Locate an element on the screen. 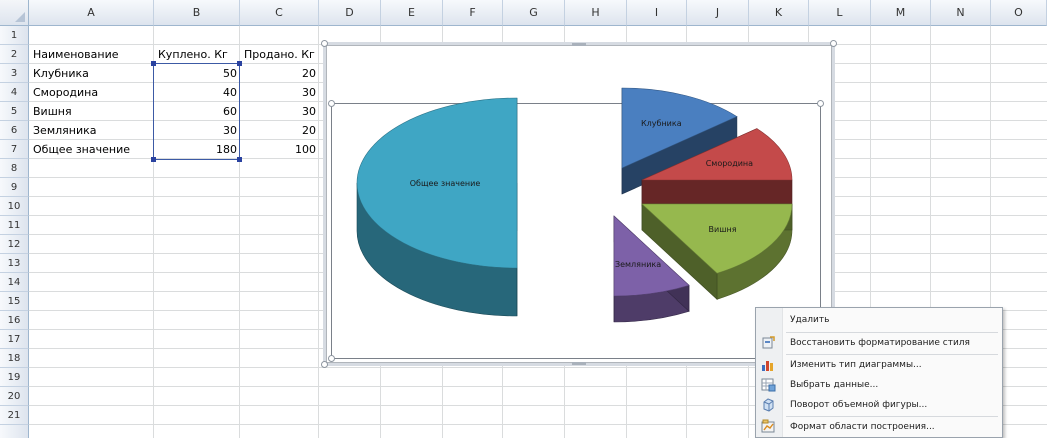  cell-c3: 20 is located at coordinates (279, 73).